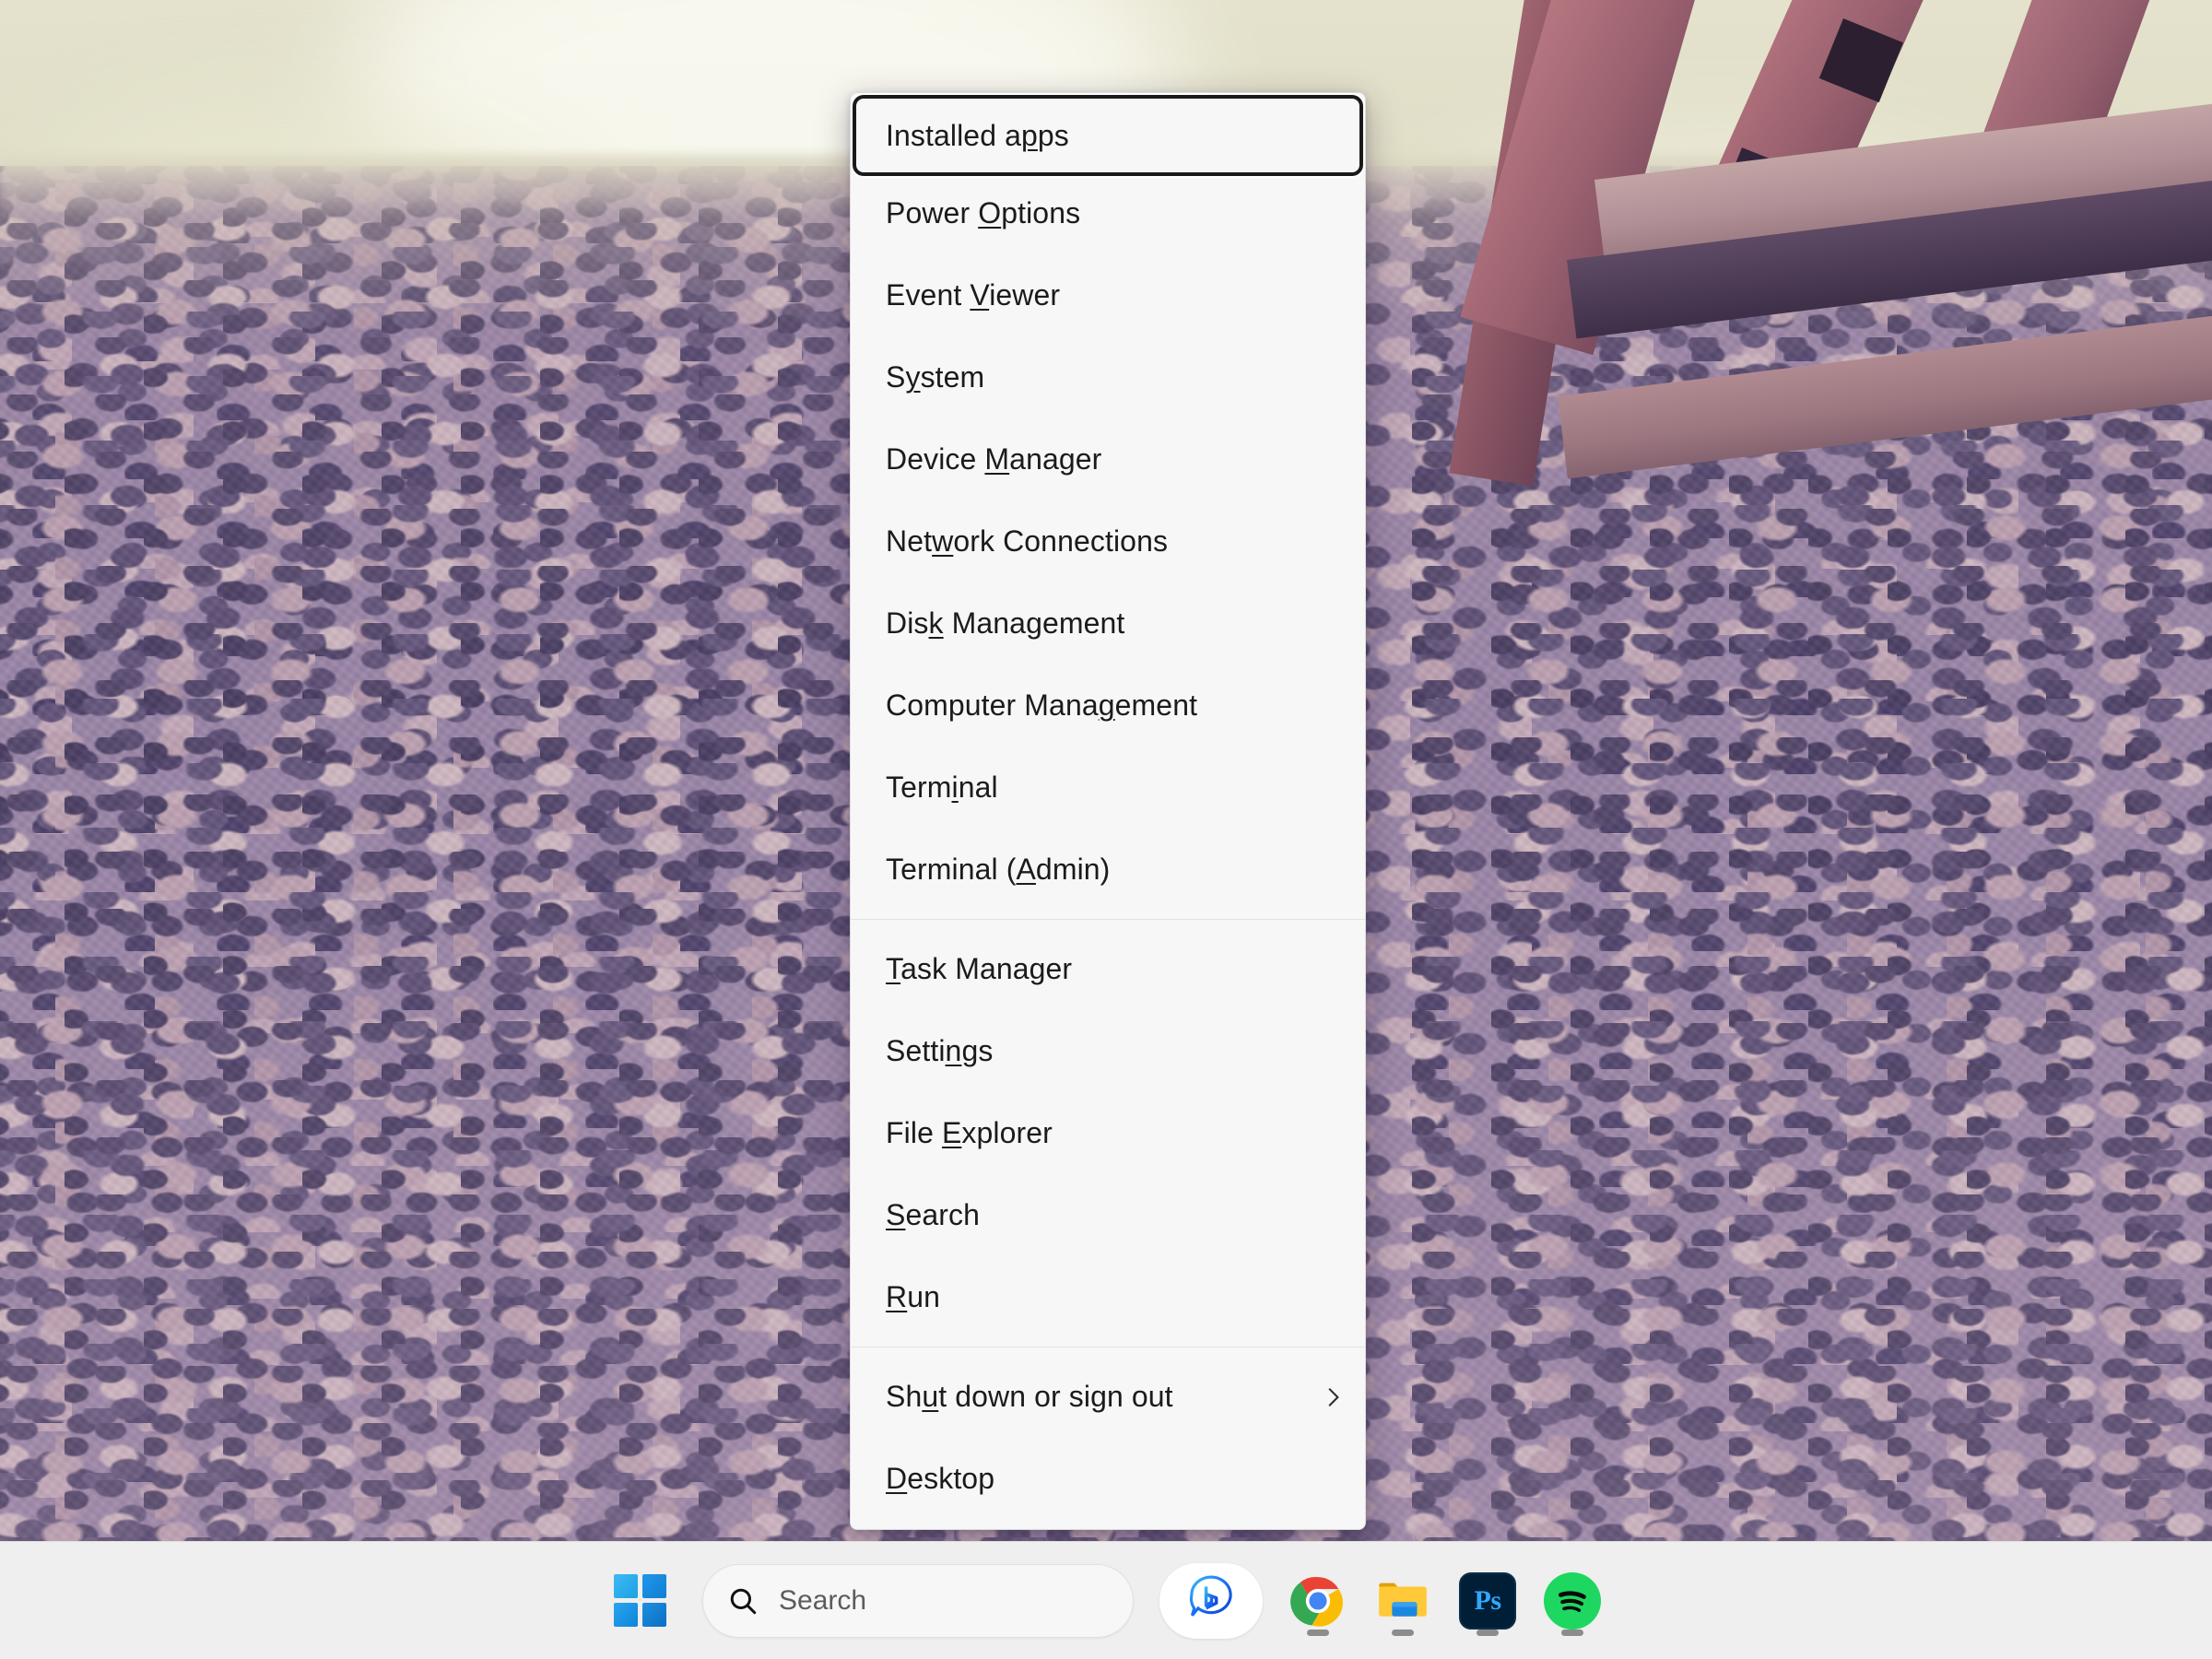 Image resolution: width=2212 pixels, height=1659 pixels. What do you see at coordinates (940, 1050) in the screenshot?
I see `menu-item-label: Settings` at bounding box center [940, 1050].